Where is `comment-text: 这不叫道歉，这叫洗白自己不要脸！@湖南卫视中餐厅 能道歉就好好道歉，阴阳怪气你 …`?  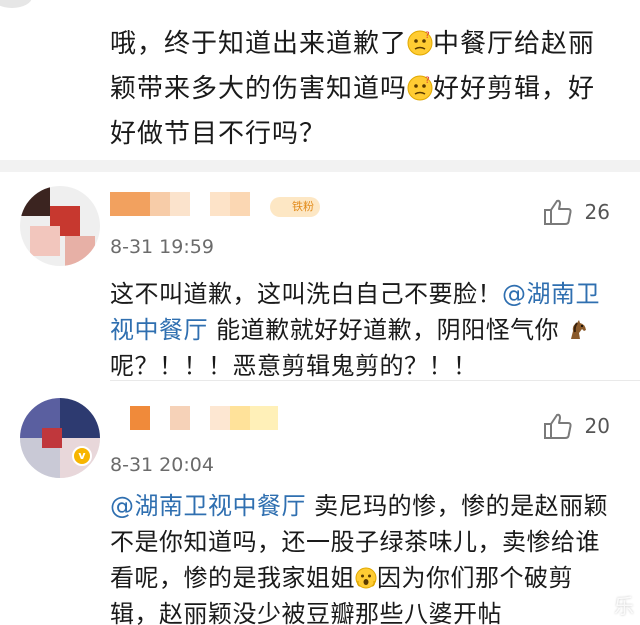 comment-text: 这不叫道歉，这叫洗白自己不要脸！@湖南卫视中餐厅 能道歉就好好道歉，阴阳怪气你 … is located at coordinates (355, 330).